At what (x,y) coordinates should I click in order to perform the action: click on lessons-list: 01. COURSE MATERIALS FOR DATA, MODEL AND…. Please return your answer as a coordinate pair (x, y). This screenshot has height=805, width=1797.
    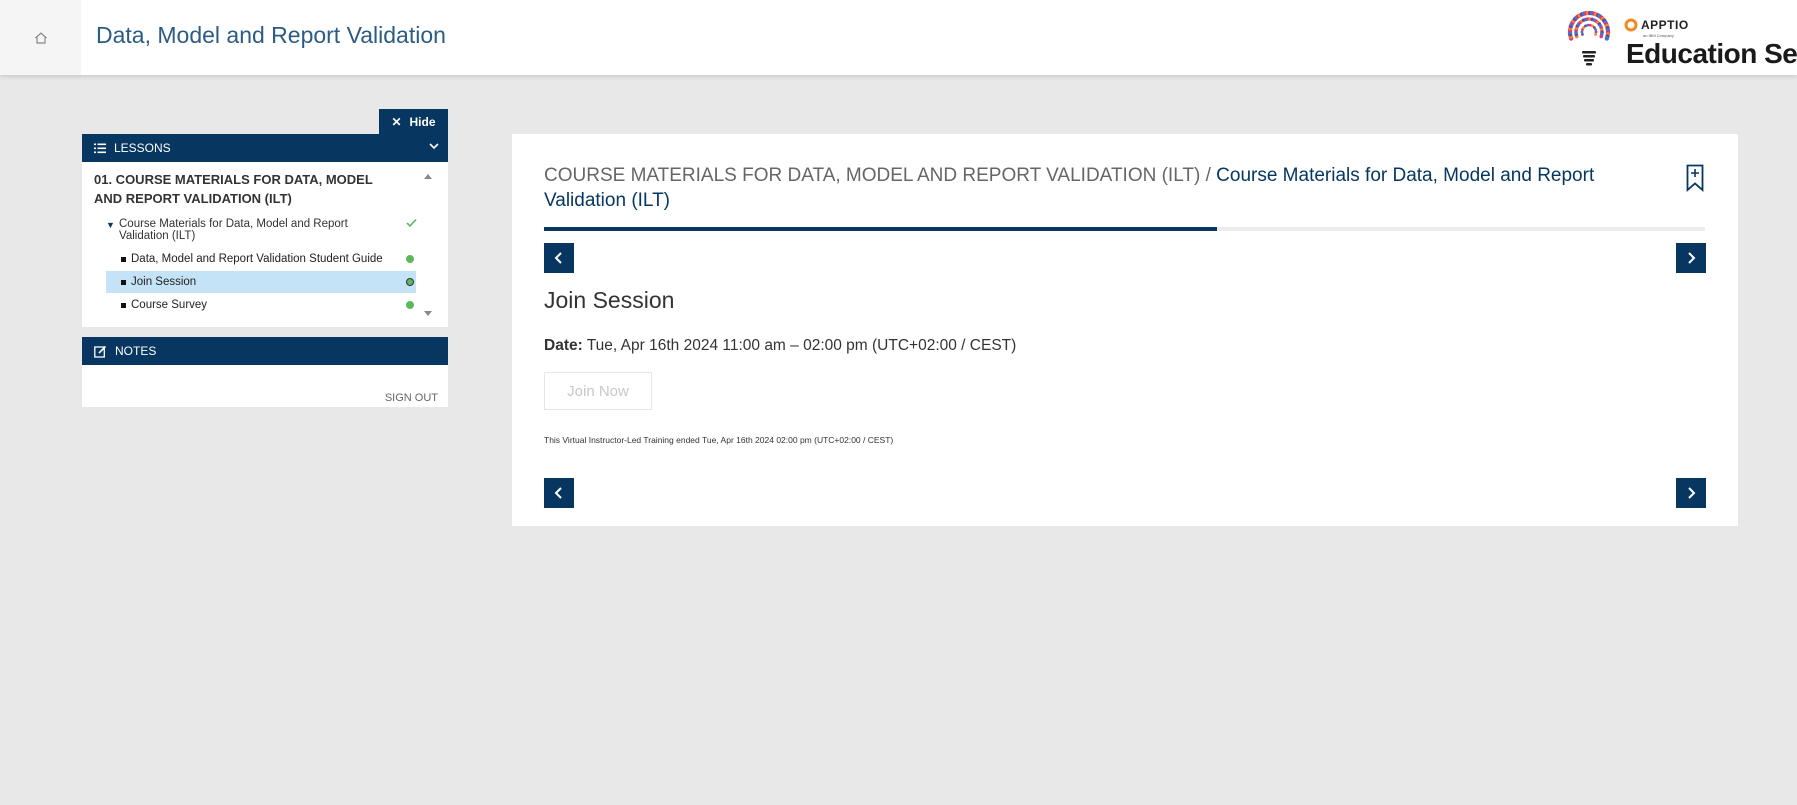
    Looking at the image, I should click on (265, 244).